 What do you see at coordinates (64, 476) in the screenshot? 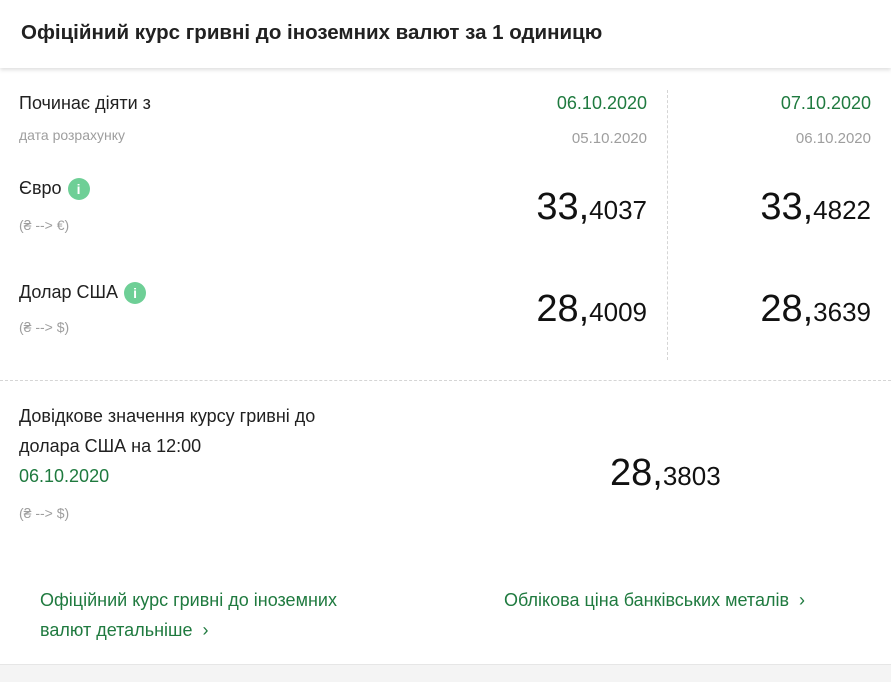
I see `reference-date: 06.10.2020` at bounding box center [64, 476].